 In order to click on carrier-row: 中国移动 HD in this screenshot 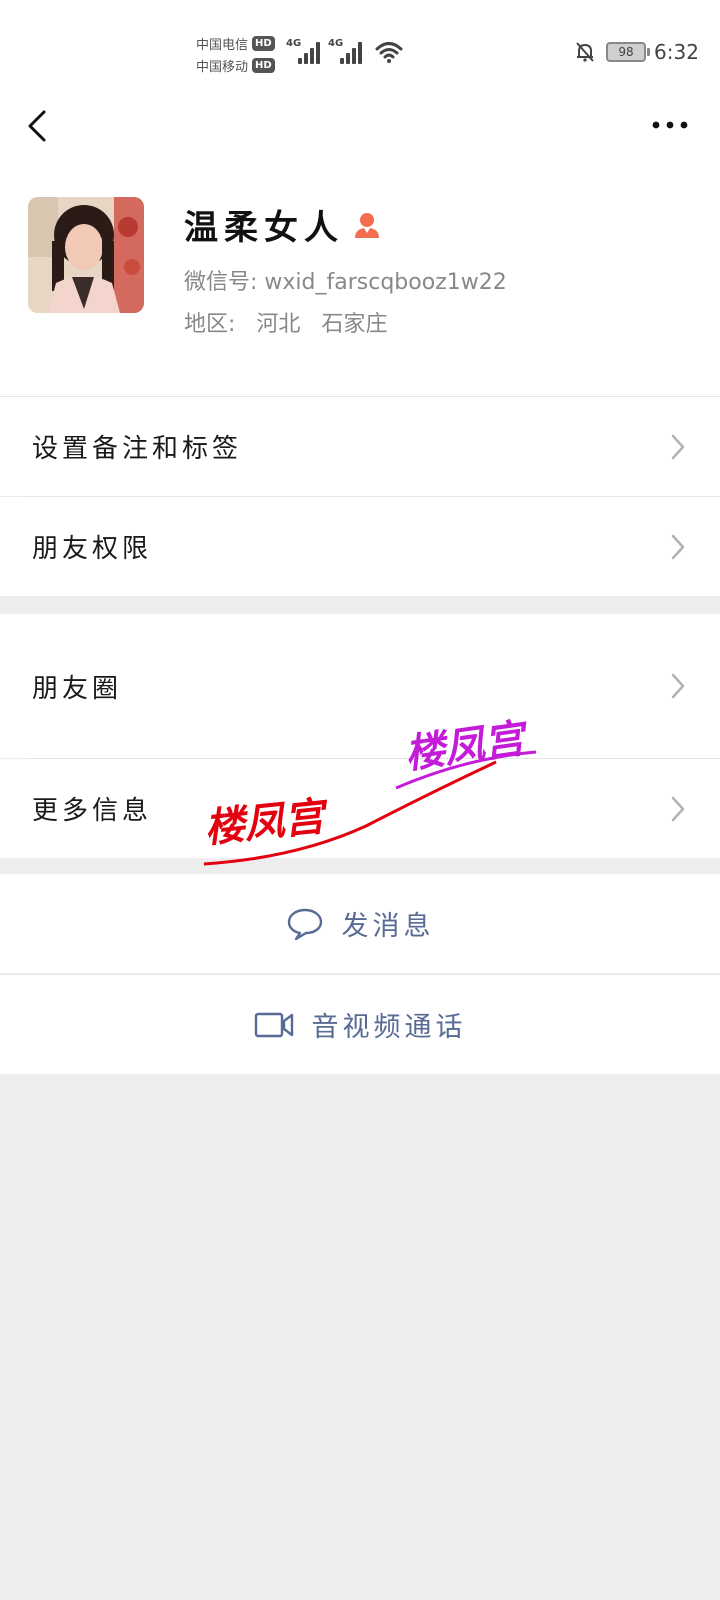, I will do `click(235, 65)`.